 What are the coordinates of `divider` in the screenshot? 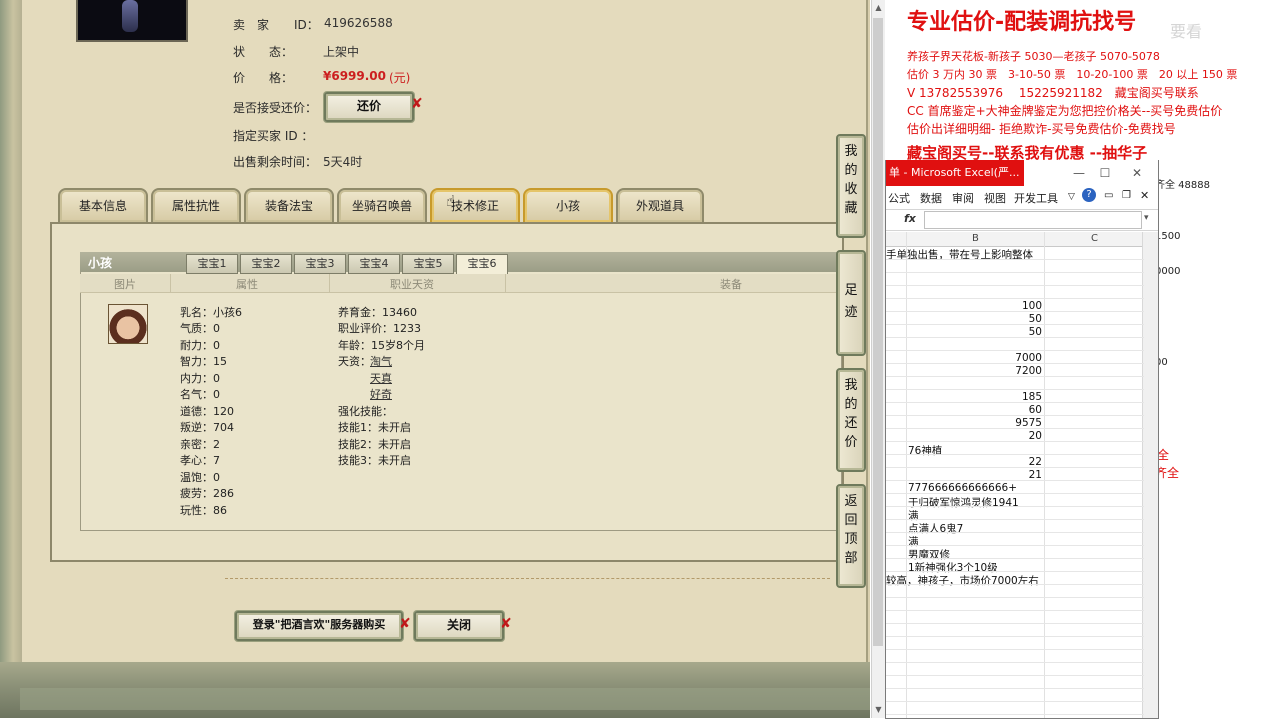 It's located at (527, 578).